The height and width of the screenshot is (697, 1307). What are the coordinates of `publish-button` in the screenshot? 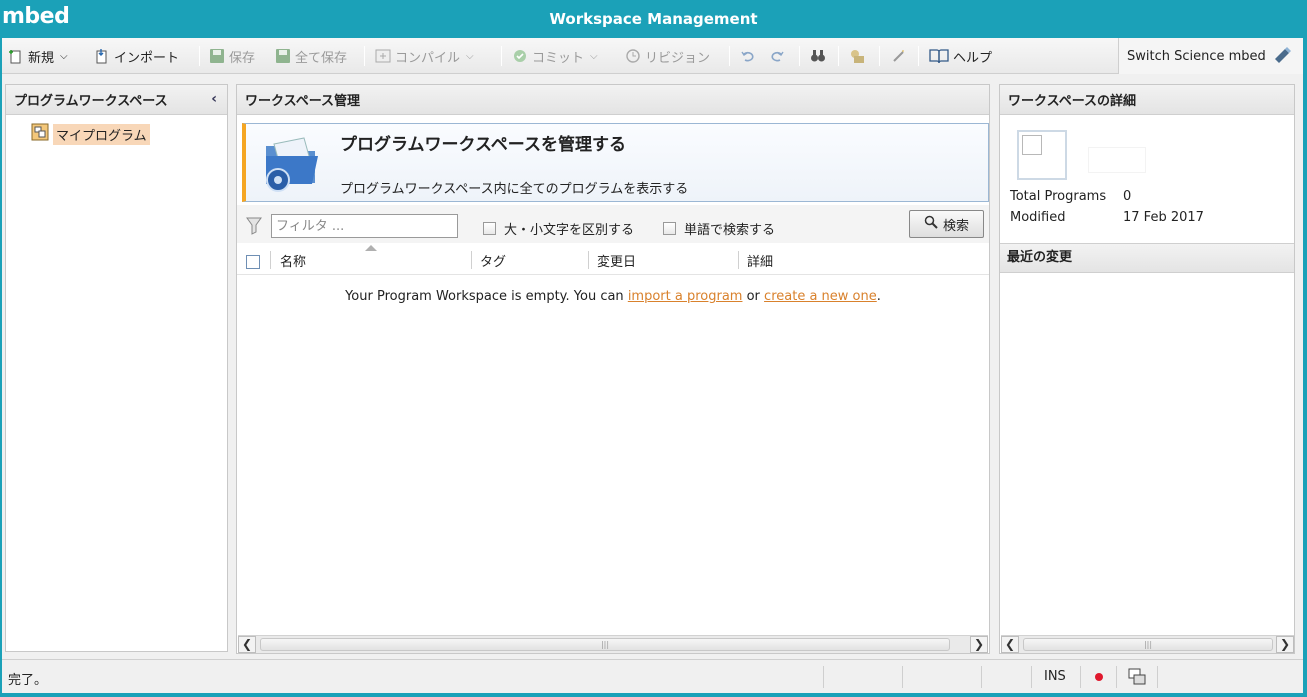 It's located at (859, 56).